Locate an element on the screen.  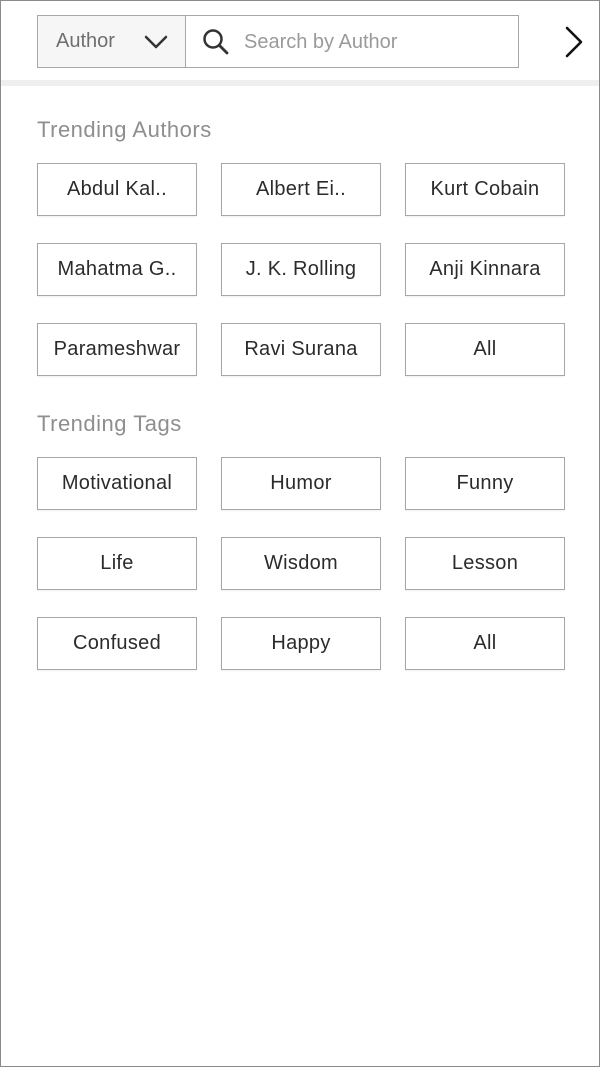
chevron-down-icon is located at coordinates (156, 42).